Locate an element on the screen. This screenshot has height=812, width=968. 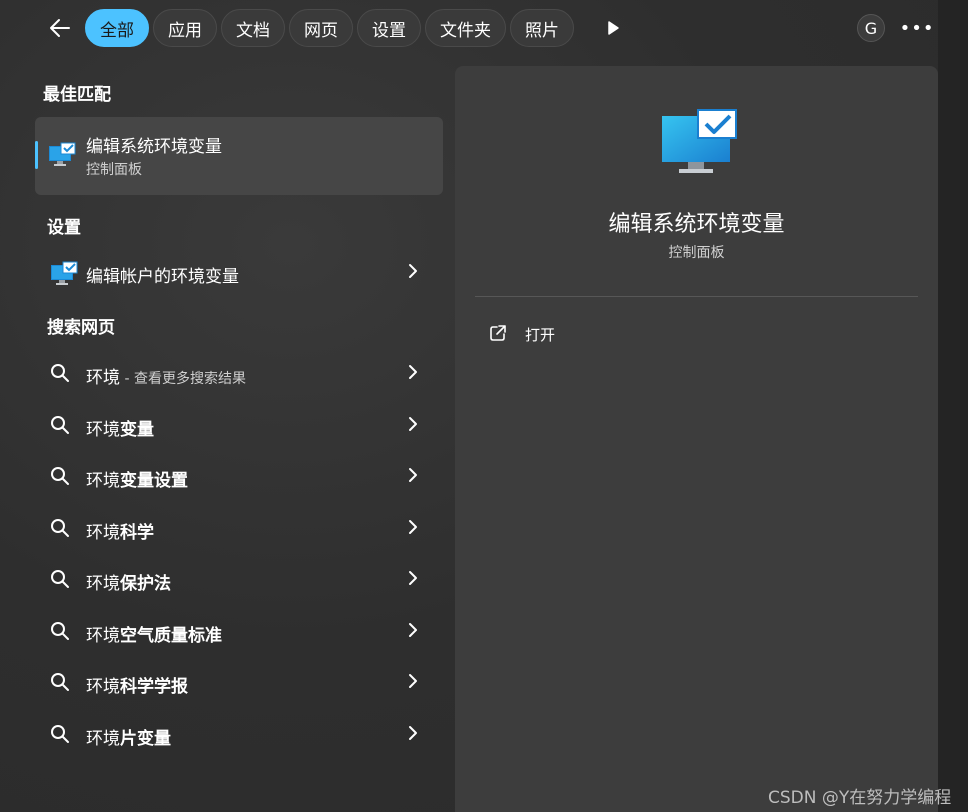
filter-tabs: 全部 应用 文档 网页 设置 文件夹 照片 is located at coordinates (329, 28).